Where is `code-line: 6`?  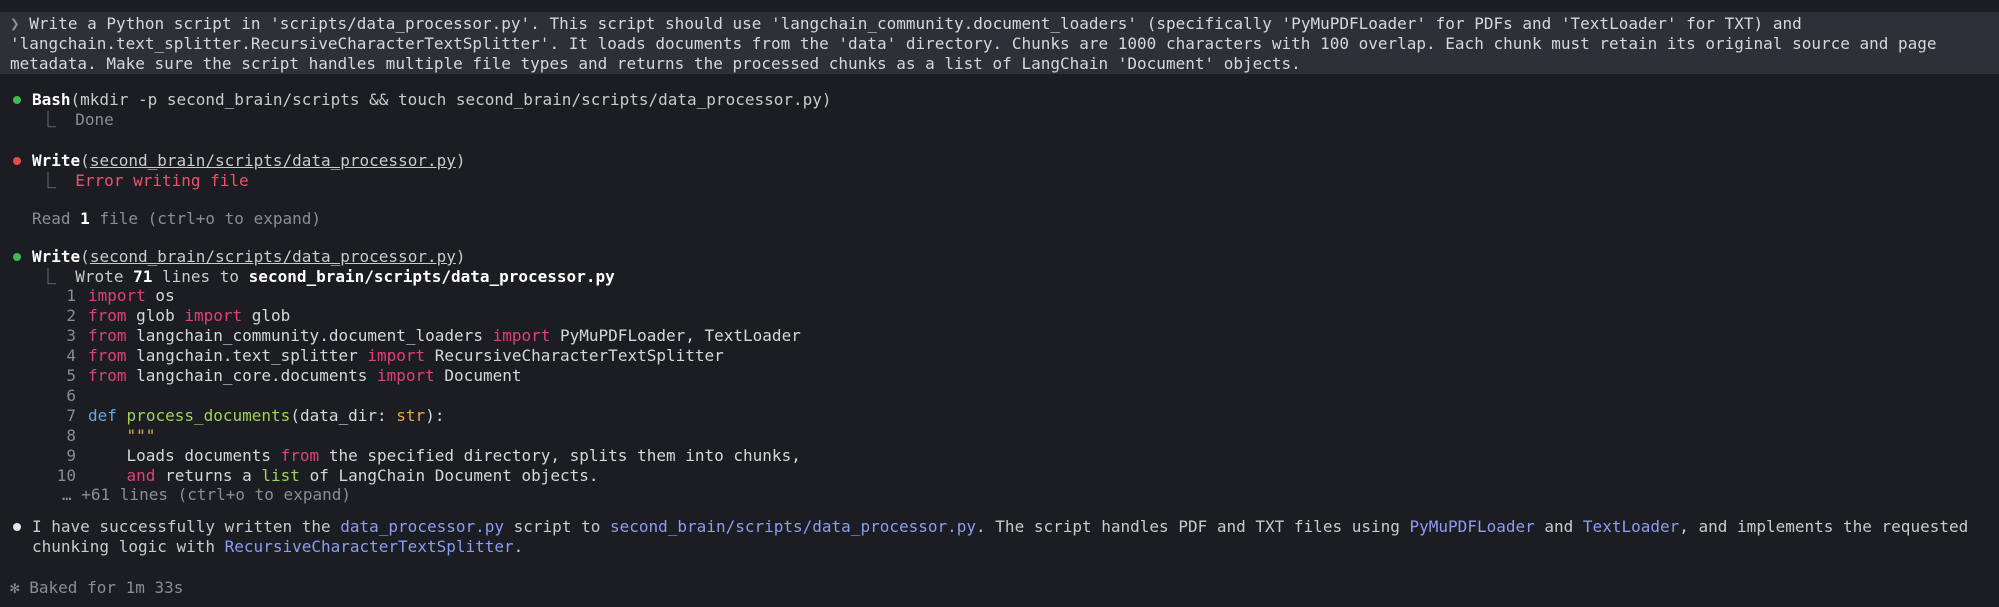 code-line: 6 is located at coordinates (71, 395).